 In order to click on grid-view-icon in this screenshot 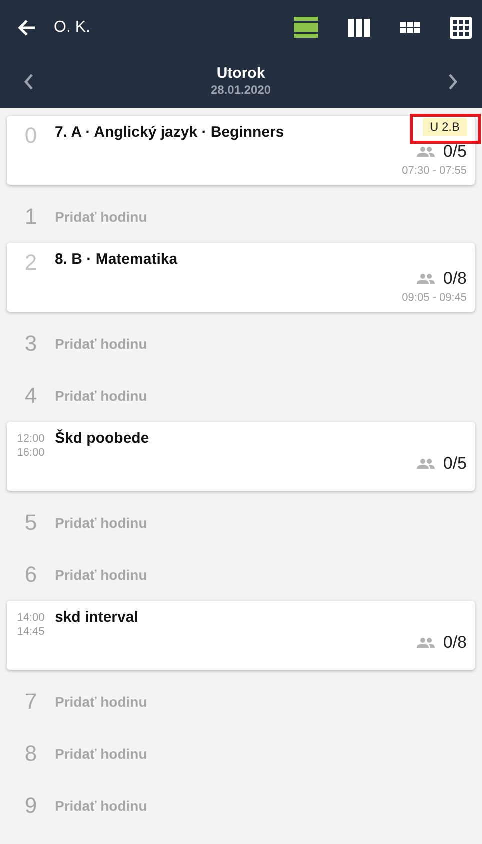, I will do `click(461, 27)`.